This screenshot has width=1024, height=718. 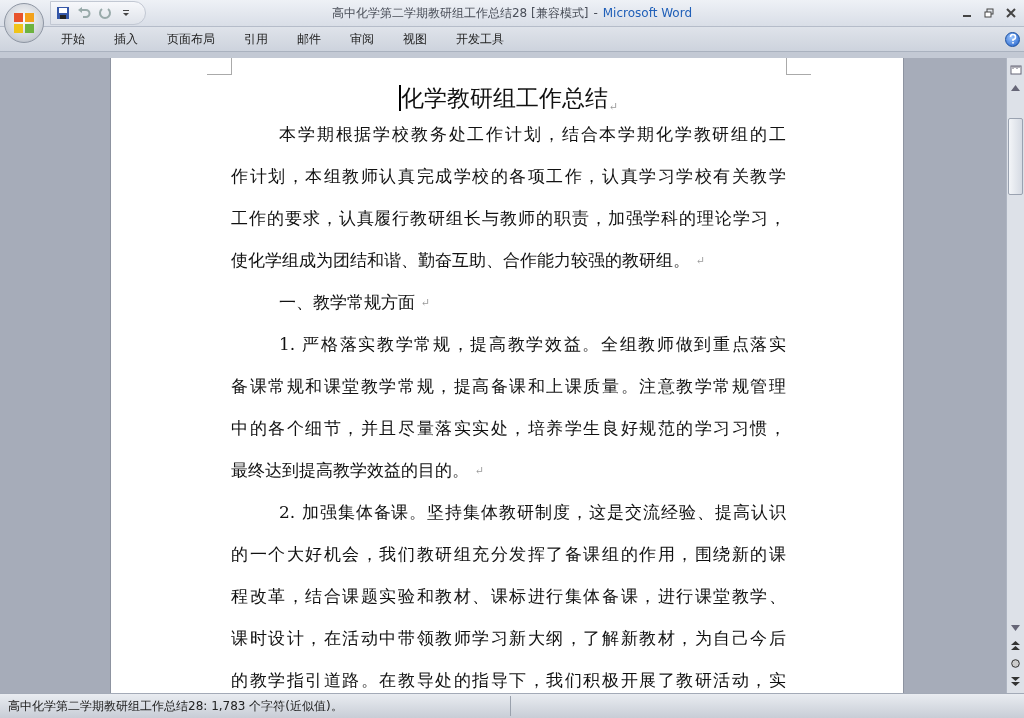 What do you see at coordinates (508, 386) in the screenshot?
I see `text-line: 备课常规和课堂教学常规，提高备课和上课质量。注意教学常规管理` at bounding box center [508, 386].